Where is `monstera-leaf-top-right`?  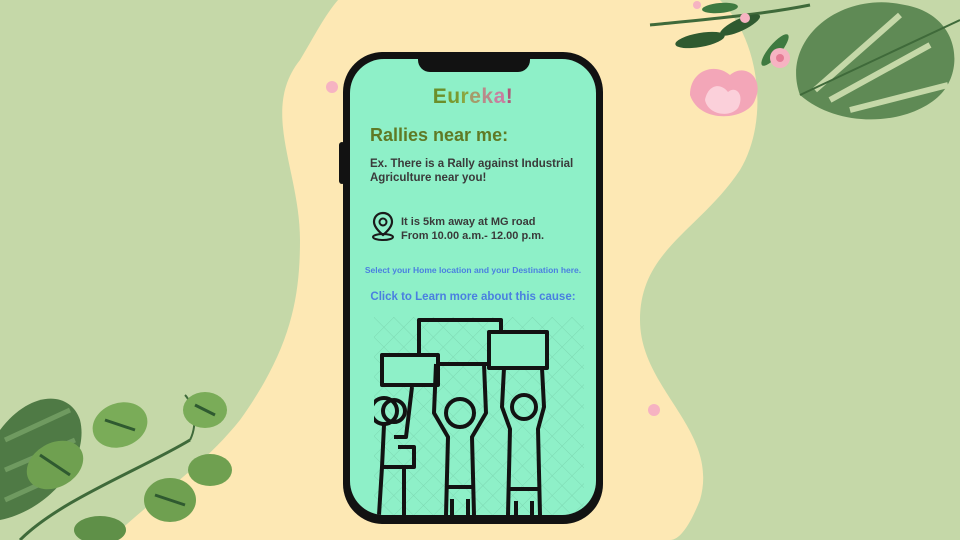
monstera-leaf-top-right is located at coordinates (878, 61).